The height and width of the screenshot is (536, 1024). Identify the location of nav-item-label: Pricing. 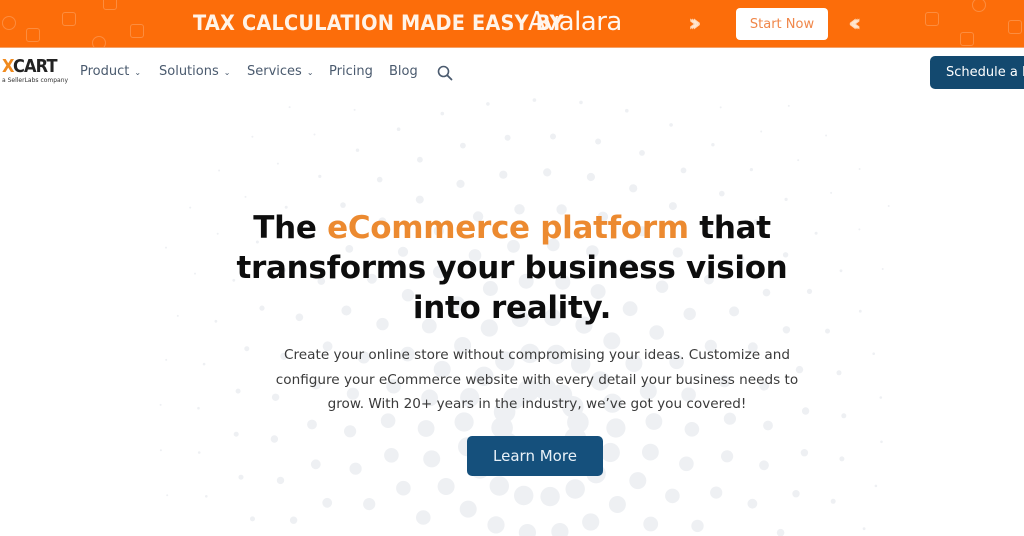
(351, 71).